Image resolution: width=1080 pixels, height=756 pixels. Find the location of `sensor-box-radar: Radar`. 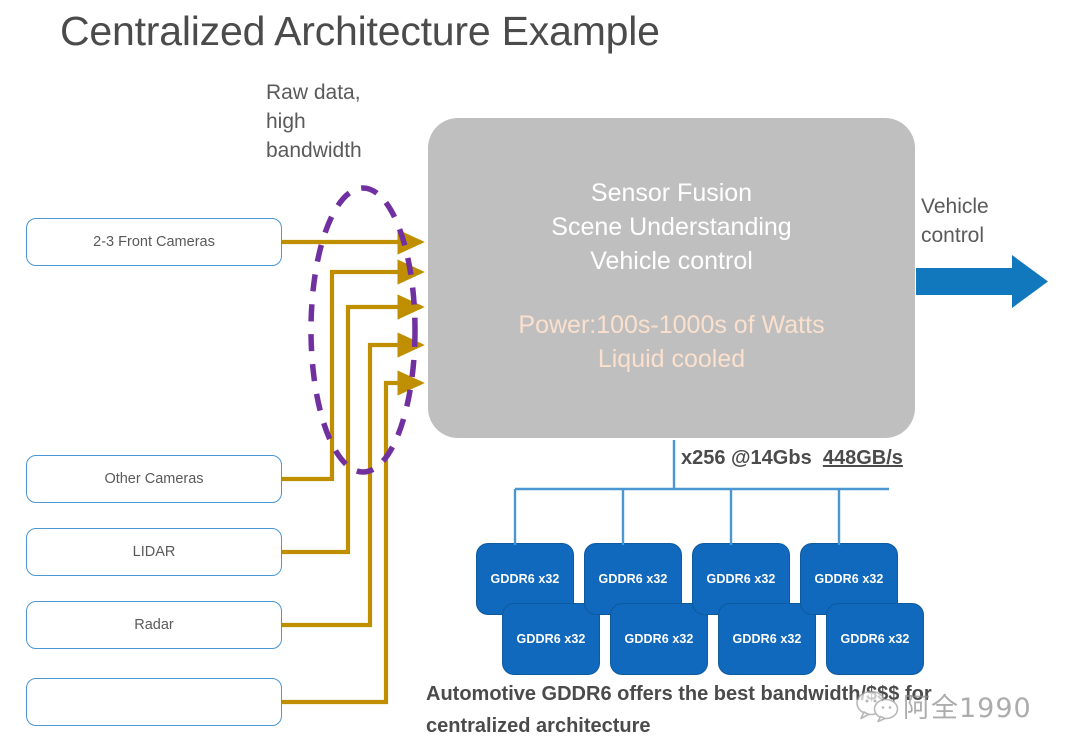

sensor-box-radar: Radar is located at coordinates (154, 625).